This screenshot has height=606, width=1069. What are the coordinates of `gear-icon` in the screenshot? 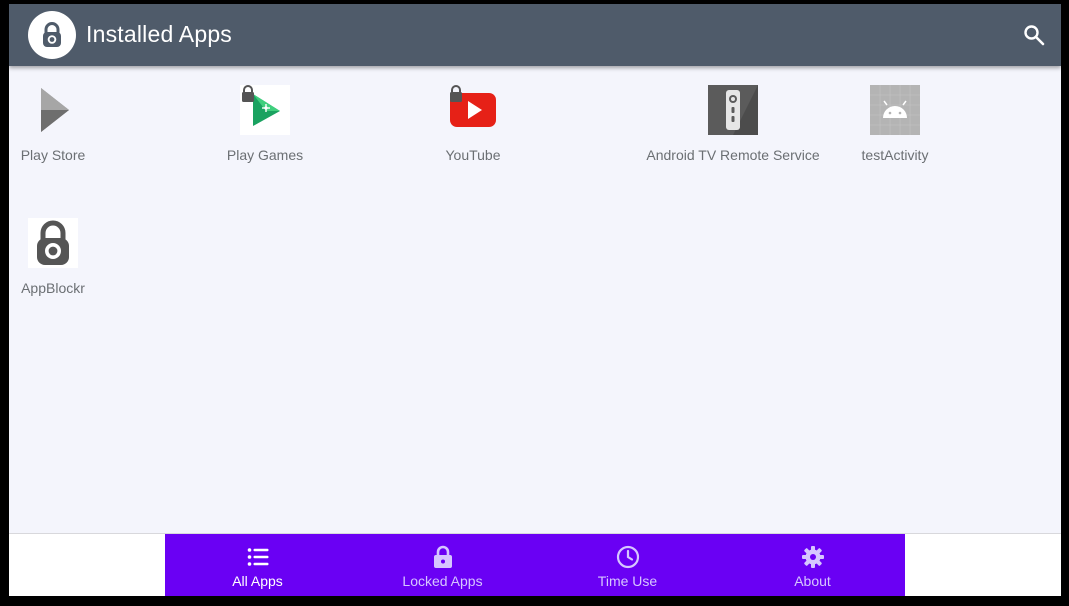 It's located at (813, 557).